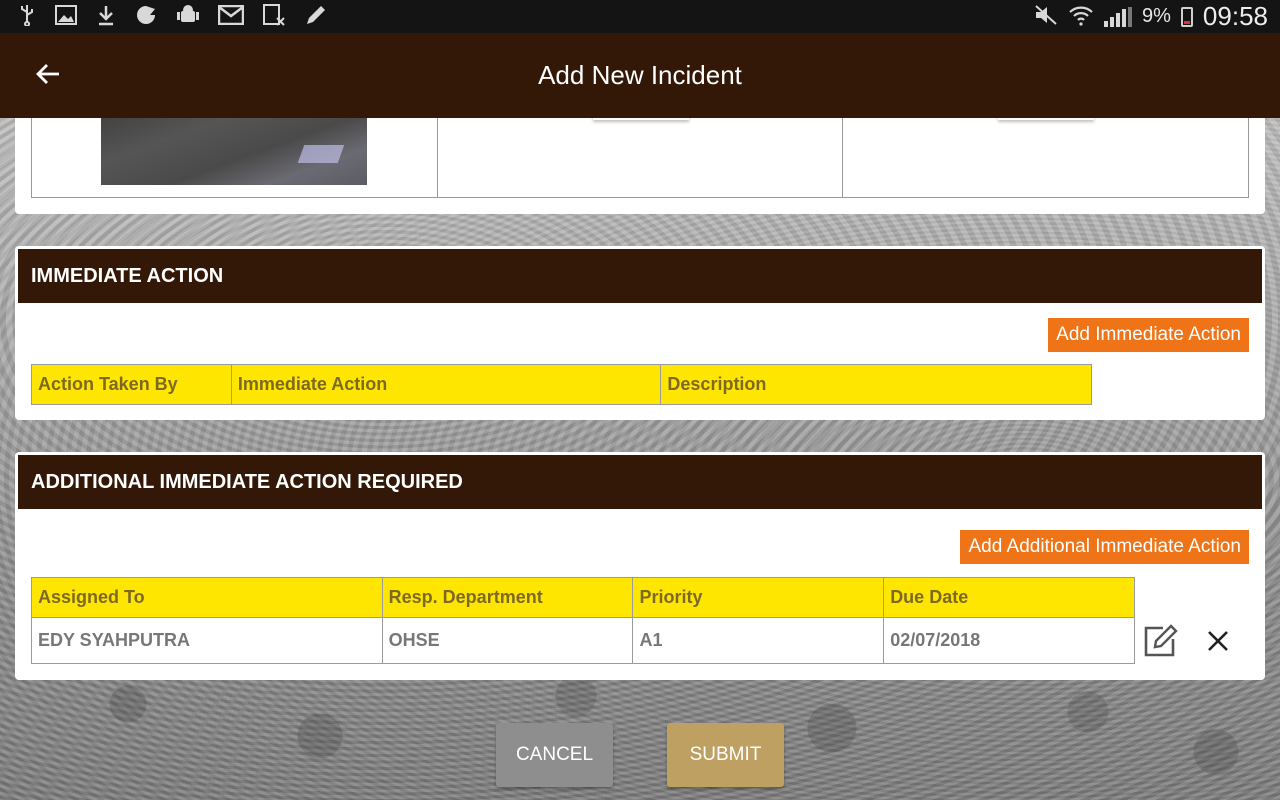 This screenshot has height=800, width=1280. Describe the element at coordinates (146, 16) in the screenshot. I see `sync-icon` at that location.